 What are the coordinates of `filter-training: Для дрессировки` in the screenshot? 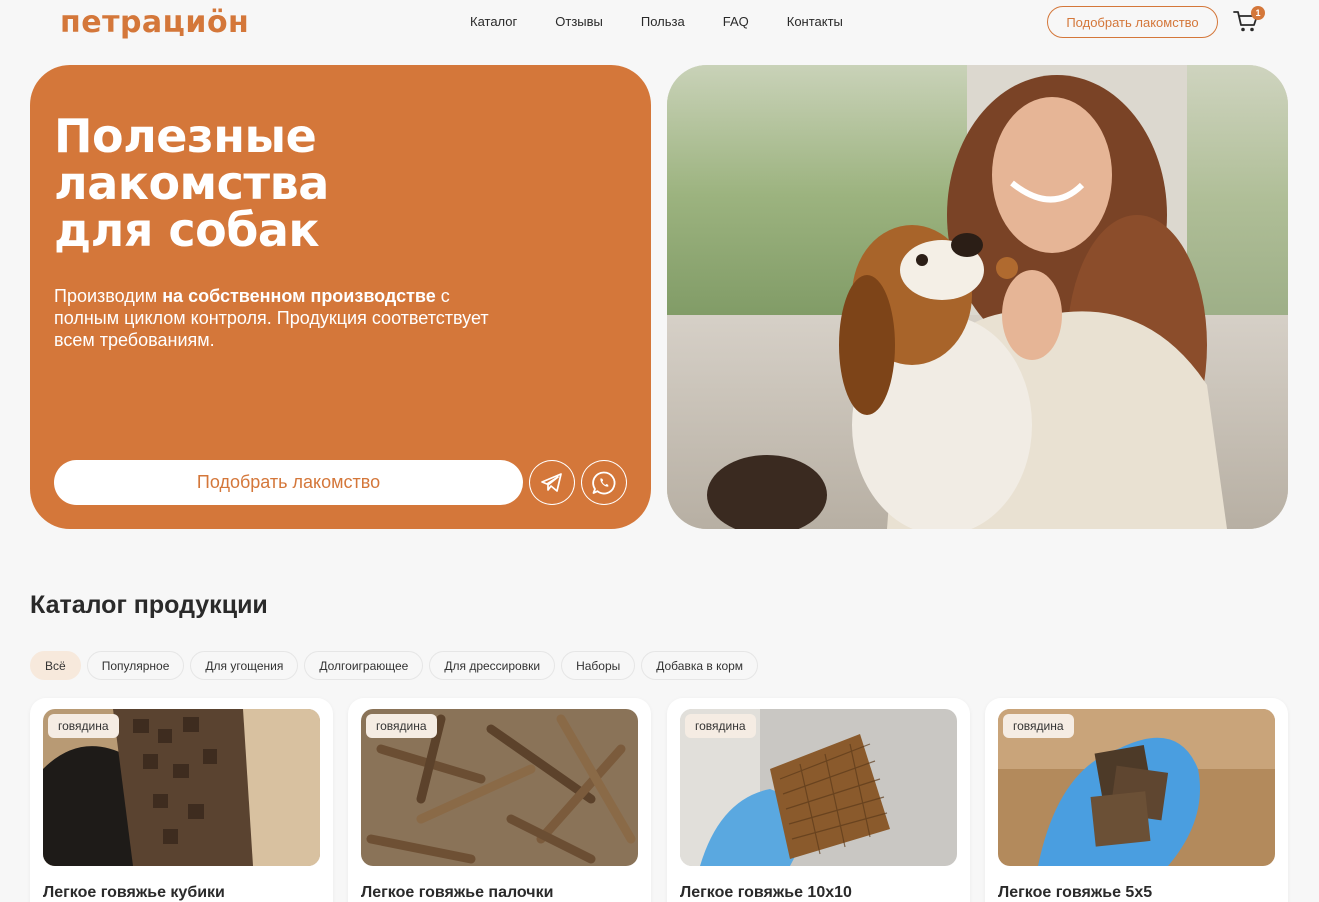 It's located at (492, 665).